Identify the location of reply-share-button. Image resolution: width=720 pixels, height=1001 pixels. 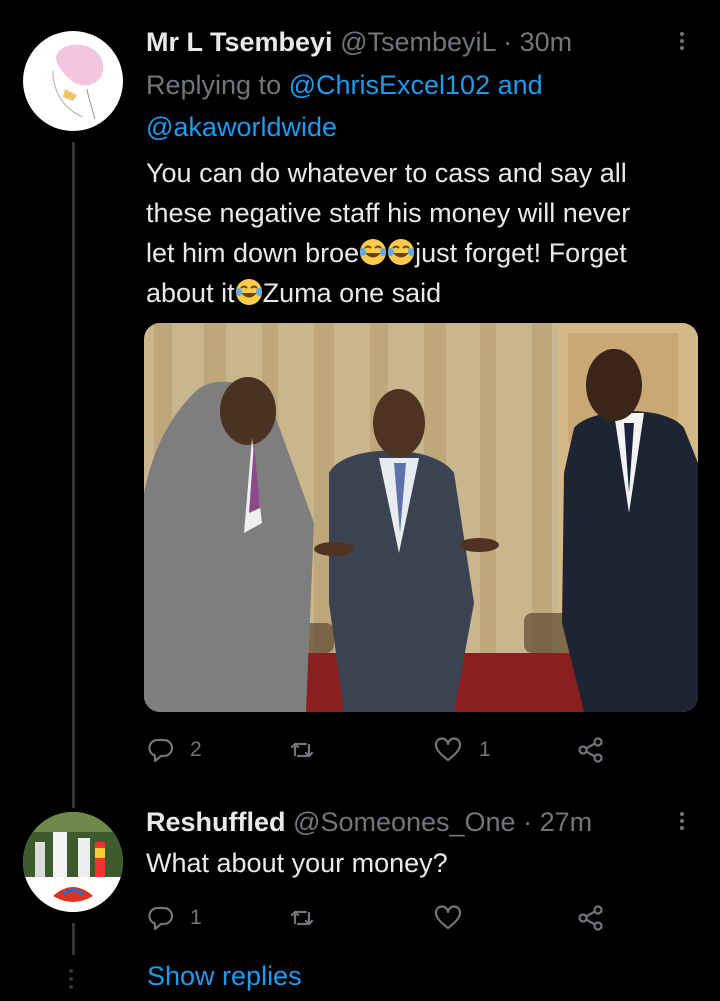
(591, 918).